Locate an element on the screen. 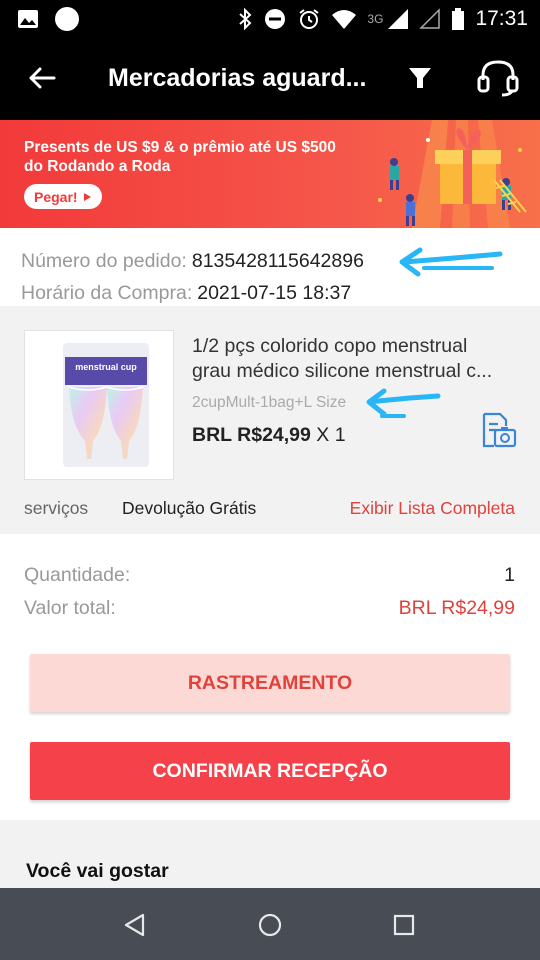 The image size is (540, 960). package-label: menstrual cup is located at coordinates (106, 367).